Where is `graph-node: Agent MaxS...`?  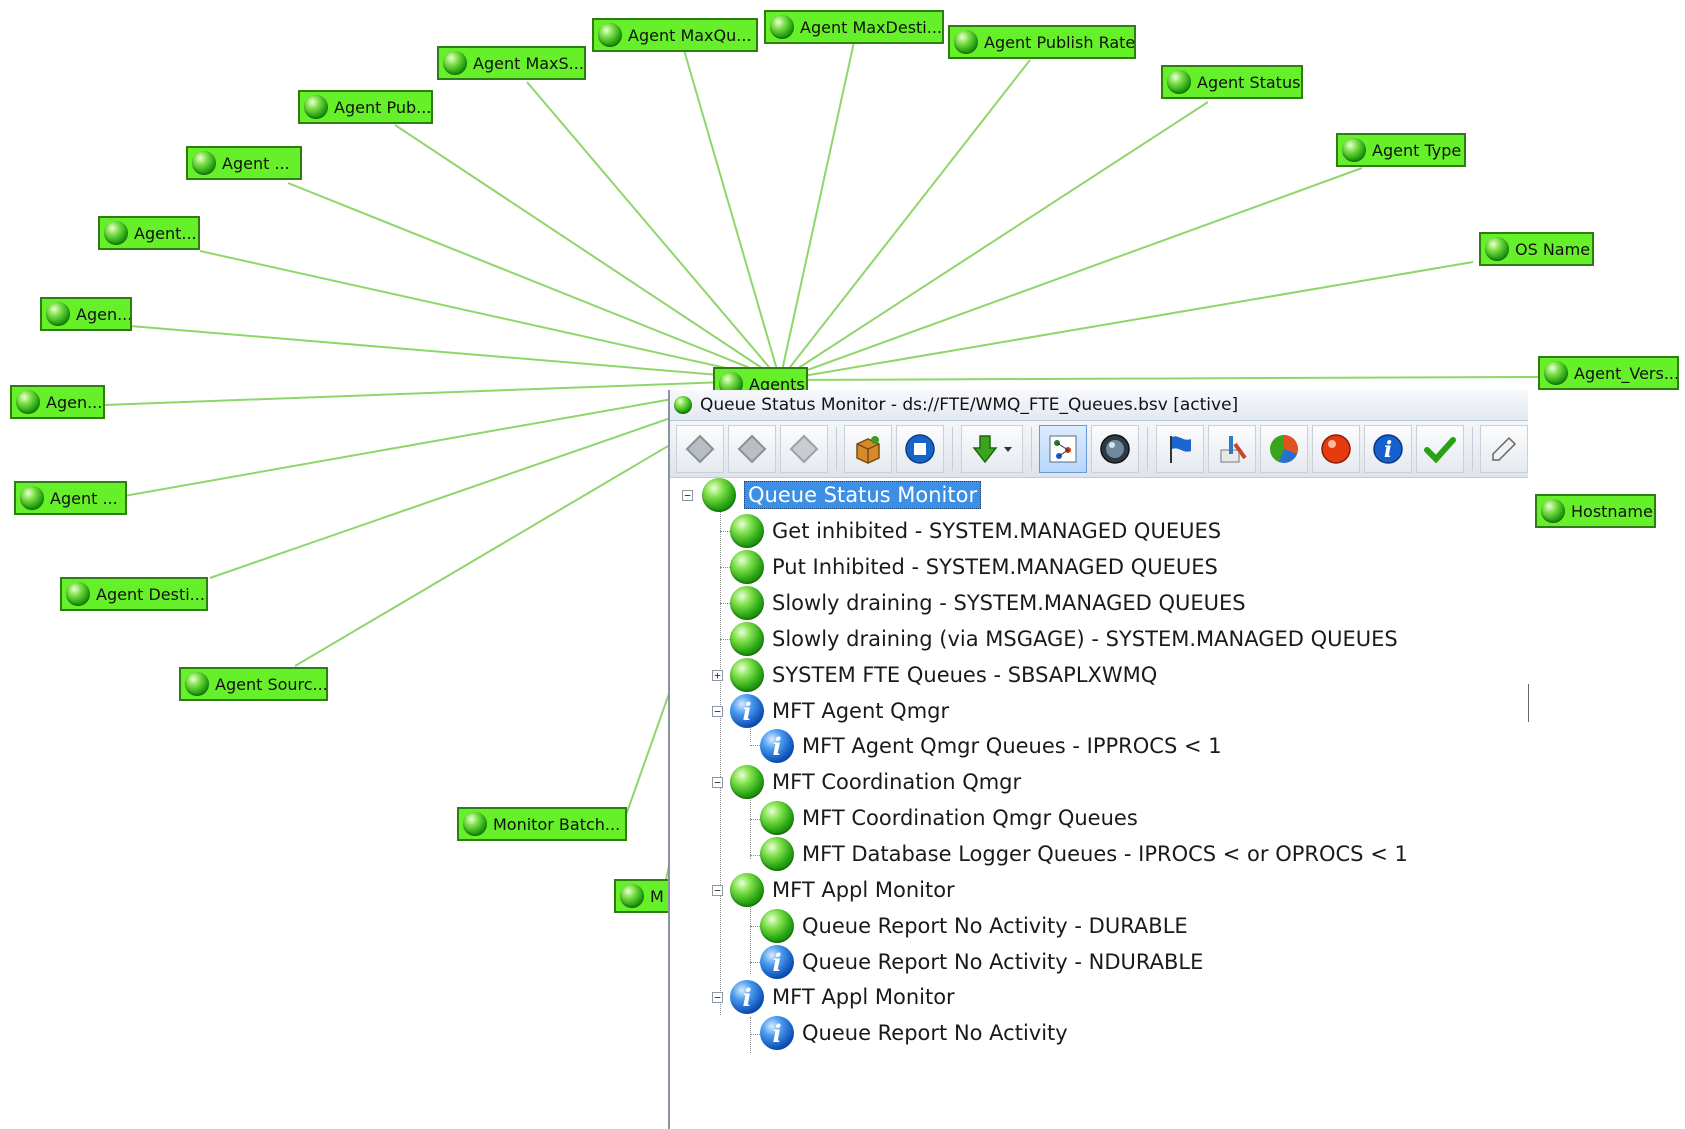 graph-node: Agent MaxS... is located at coordinates (511, 63).